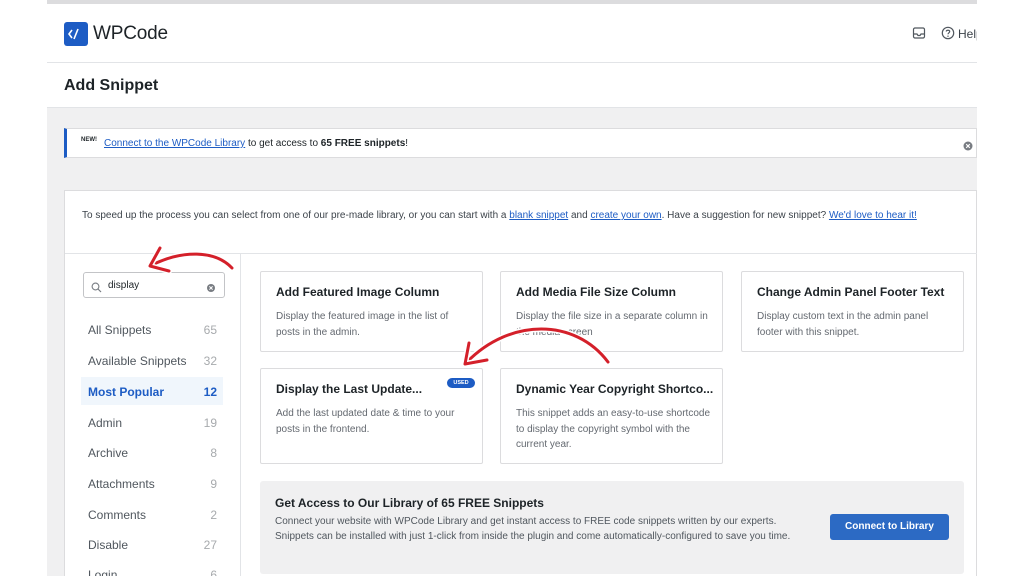  I want to click on search-value: display, so click(124, 285).